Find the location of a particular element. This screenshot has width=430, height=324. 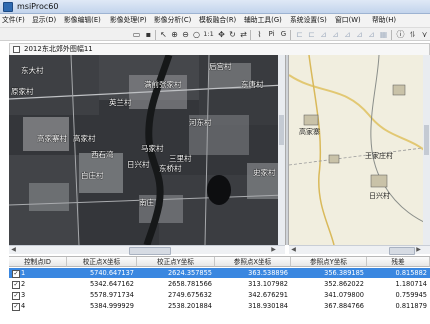

col-header-id: 控制点ID is located at coordinates (38, 262).